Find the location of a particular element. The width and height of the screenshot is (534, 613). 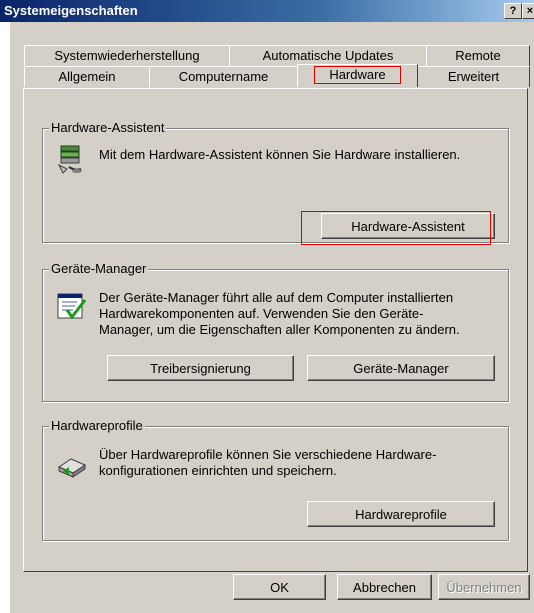

hardware-profiles-icon is located at coordinates (72, 468).